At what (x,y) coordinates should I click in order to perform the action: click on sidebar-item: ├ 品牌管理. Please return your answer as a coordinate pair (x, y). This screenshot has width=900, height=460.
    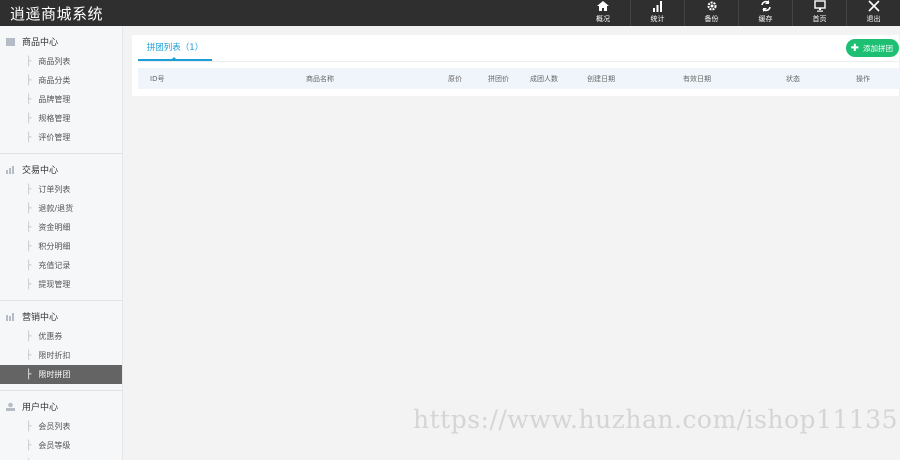
    Looking at the image, I should click on (61, 99).